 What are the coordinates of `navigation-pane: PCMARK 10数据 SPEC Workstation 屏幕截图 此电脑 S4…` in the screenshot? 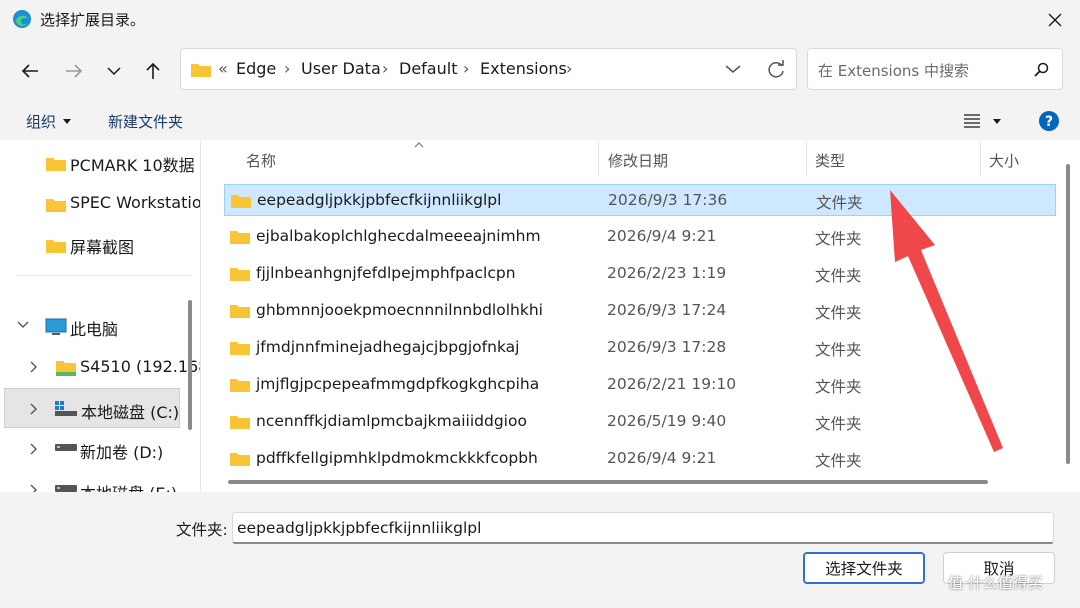 It's located at (100, 316).